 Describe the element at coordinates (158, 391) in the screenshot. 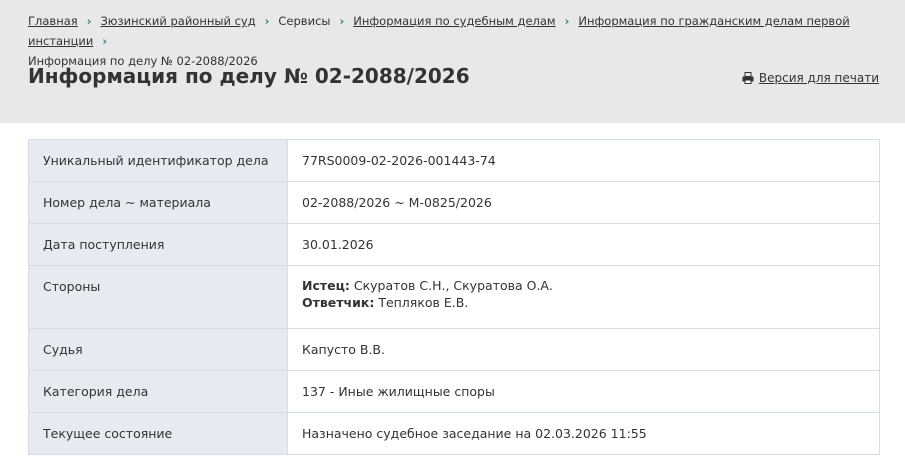

I see `row-label: Категория дела` at that location.